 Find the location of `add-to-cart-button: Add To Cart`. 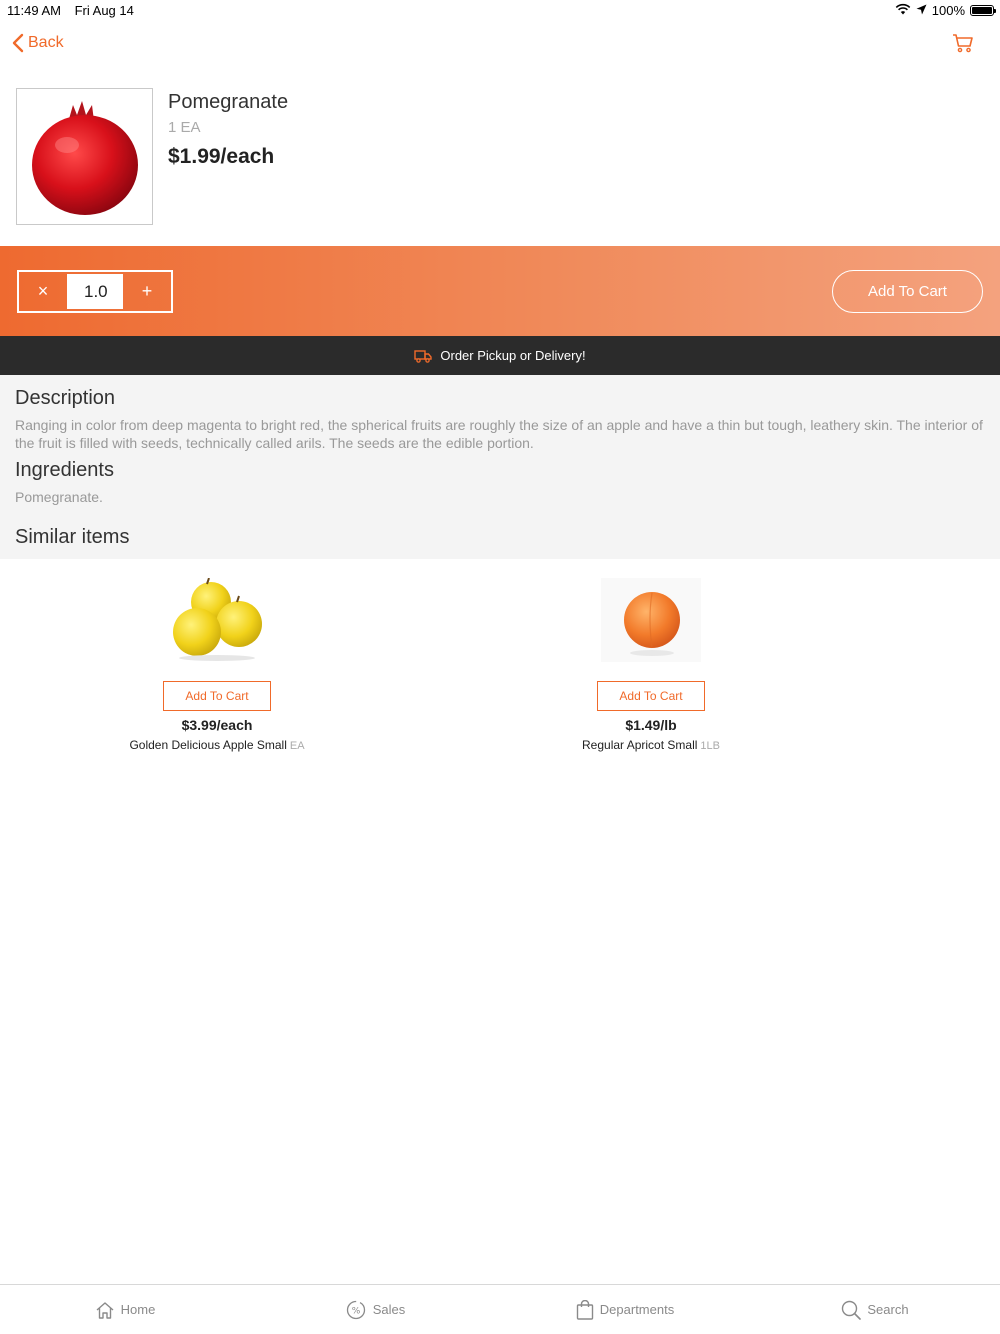

add-to-cart-button: Add To Cart is located at coordinates (907, 291).